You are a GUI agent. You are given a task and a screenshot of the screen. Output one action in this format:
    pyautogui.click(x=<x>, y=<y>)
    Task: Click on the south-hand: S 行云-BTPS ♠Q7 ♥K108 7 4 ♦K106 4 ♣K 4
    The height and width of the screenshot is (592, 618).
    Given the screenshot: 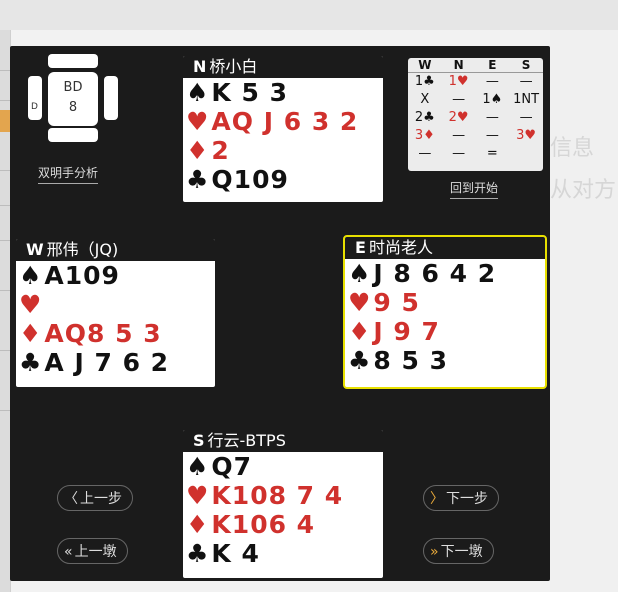 What is the action you would take?
    pyautogui.click(x=283, y=504)
    